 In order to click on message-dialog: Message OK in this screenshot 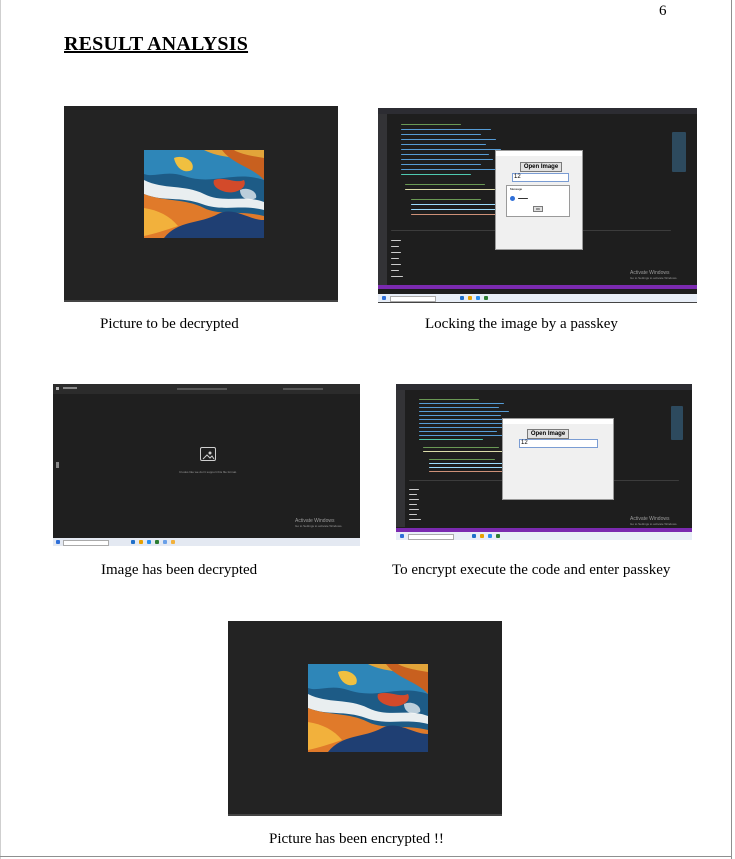, I will do `click(538, 201)`.